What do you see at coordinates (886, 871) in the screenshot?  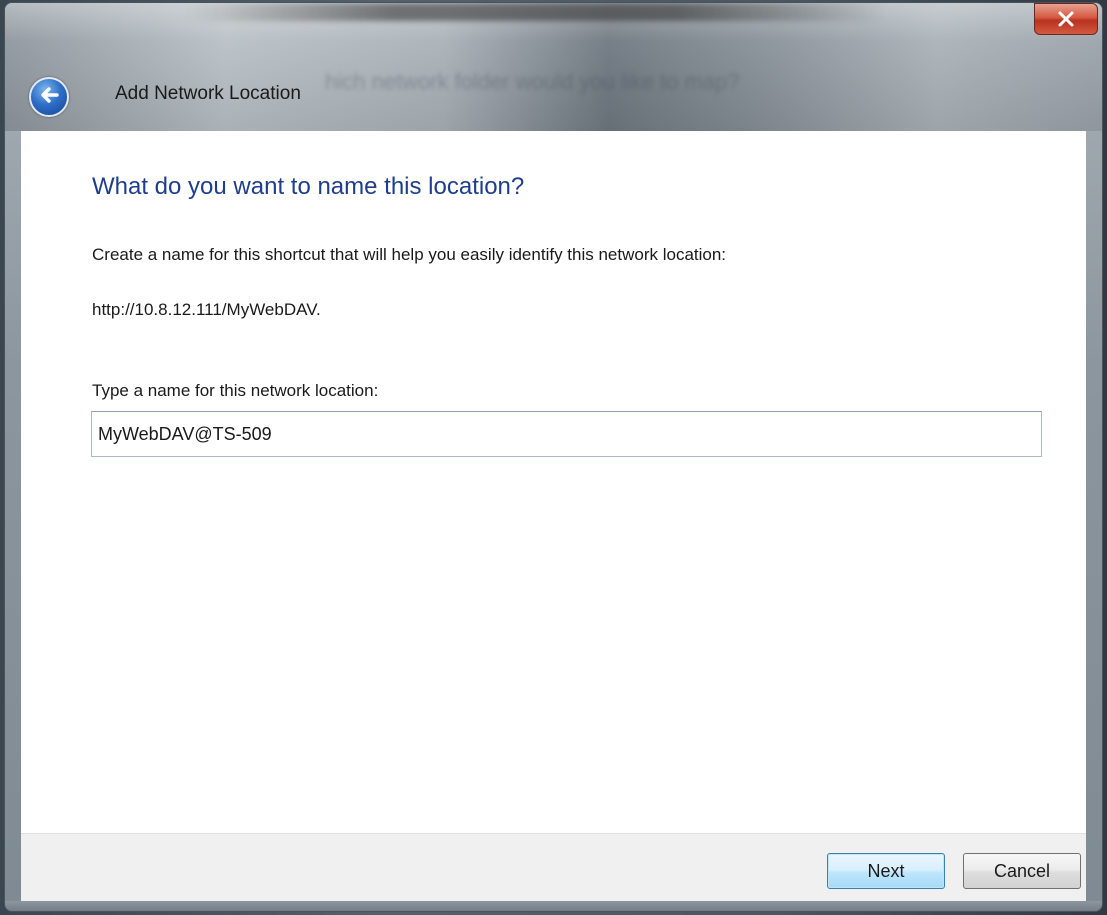 I see `next-button: Next` at bounding box center [886, 871].